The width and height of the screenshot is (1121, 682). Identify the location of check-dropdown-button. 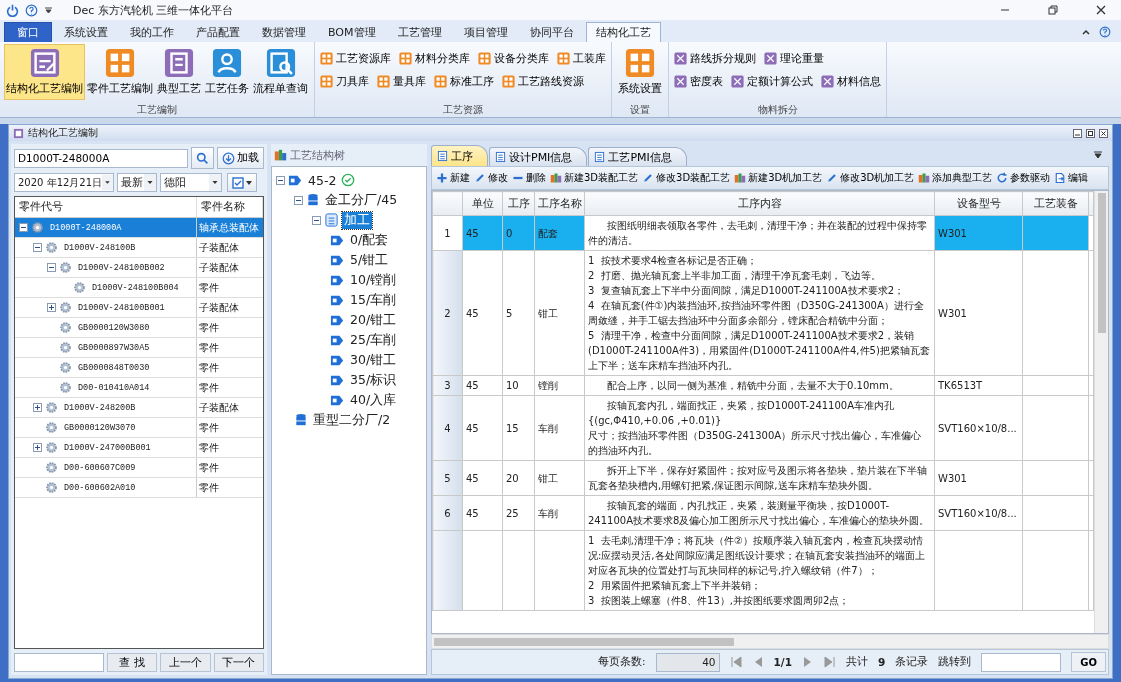
(242, 182).